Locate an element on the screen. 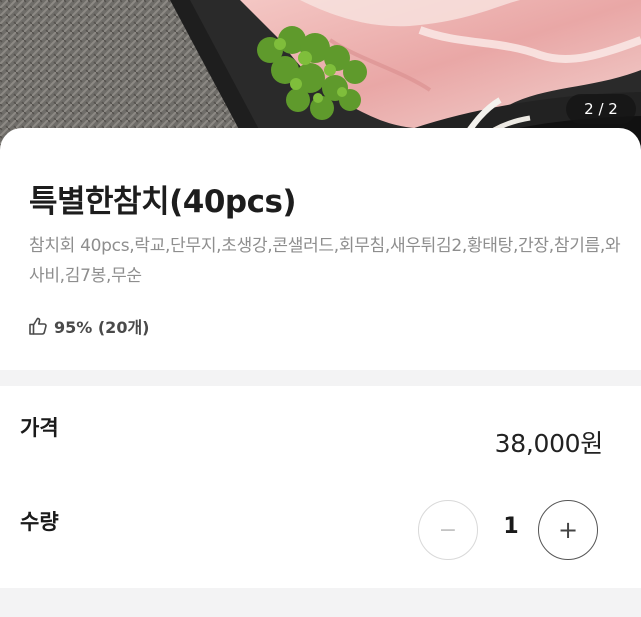 This screenshot has width=641, height=617. section-divider is located at coordinates (320, 378).